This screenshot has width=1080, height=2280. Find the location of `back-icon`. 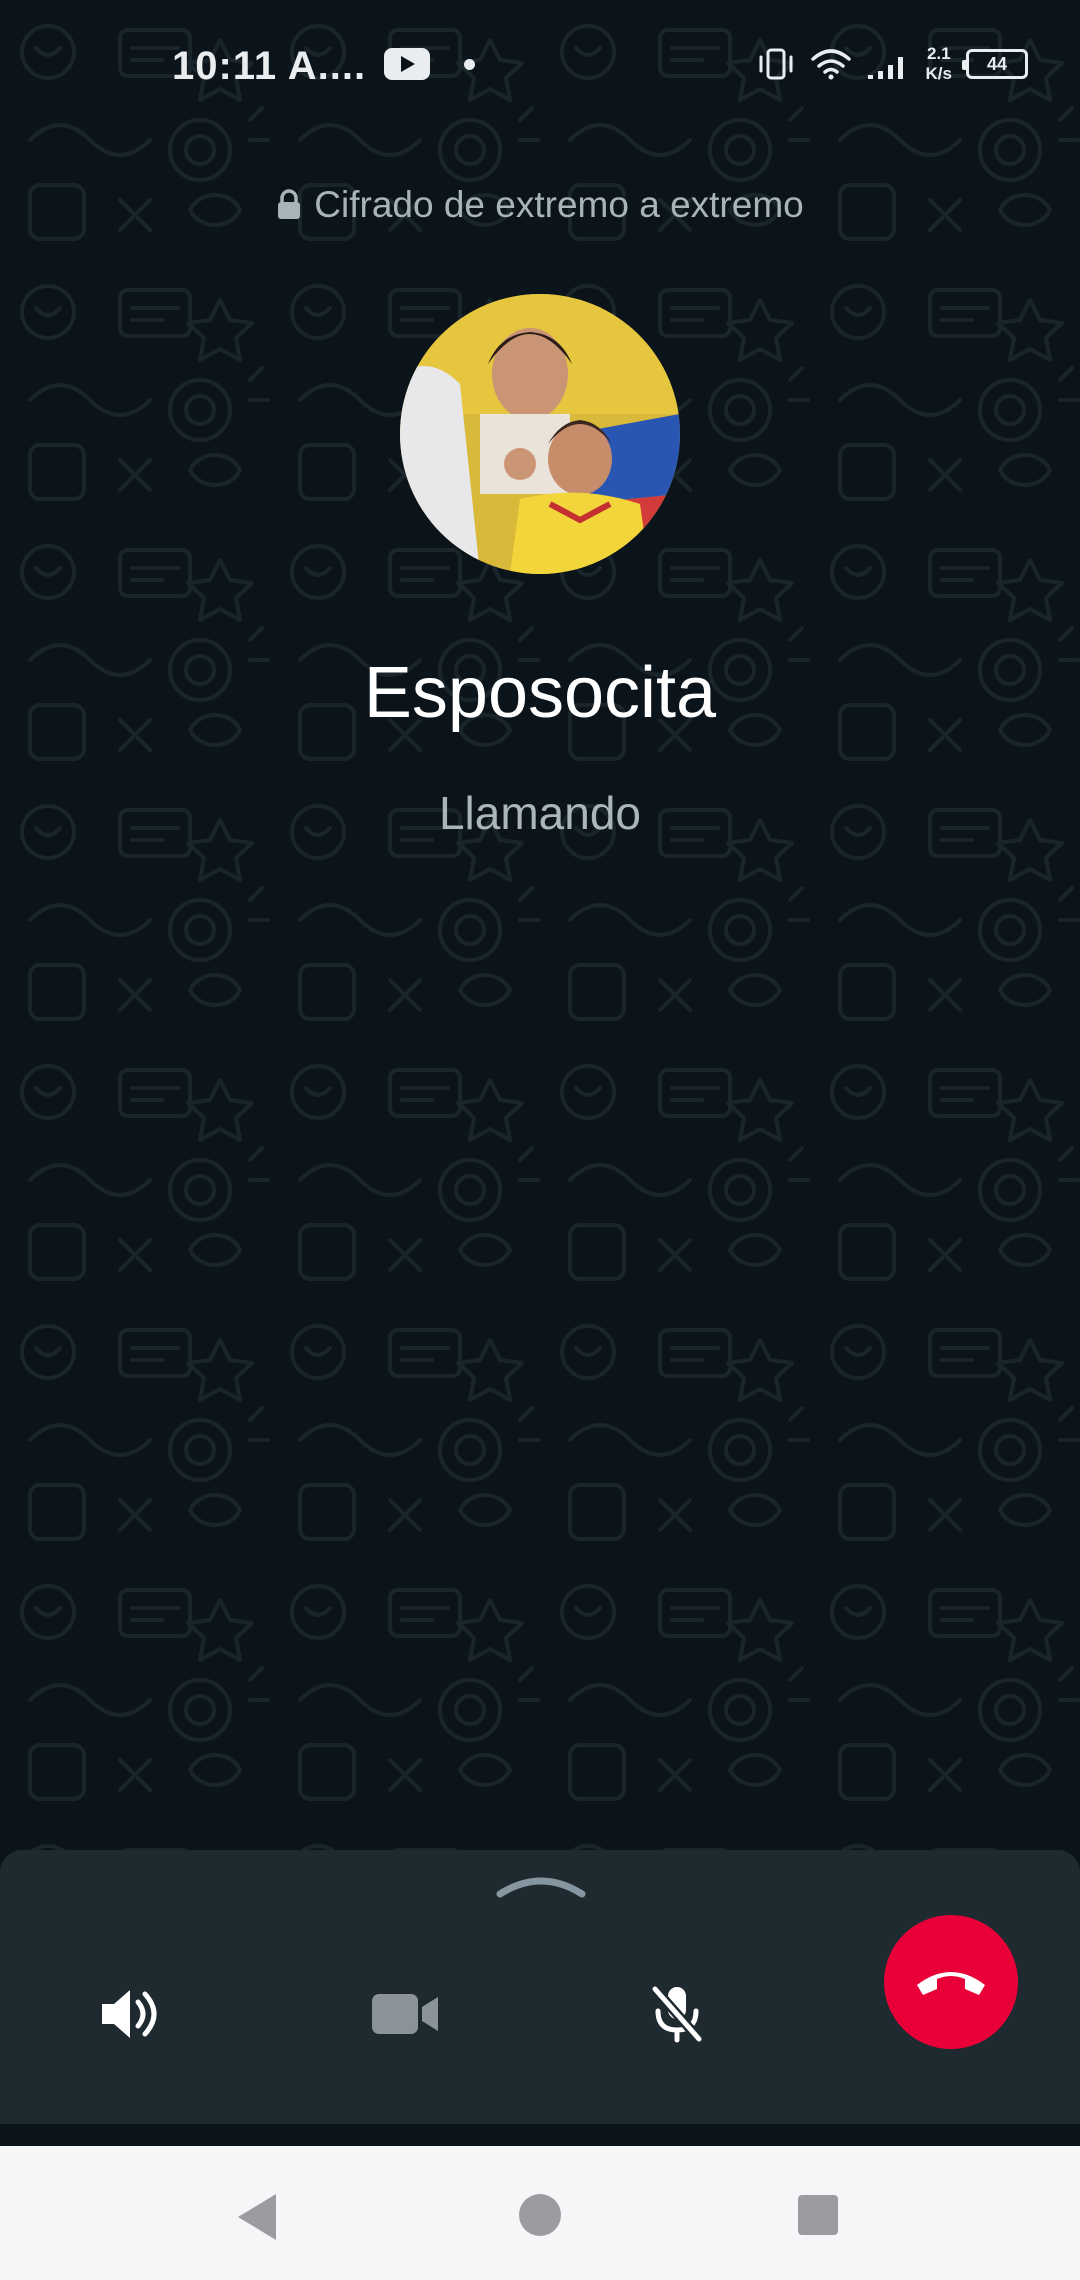

back-icon is located at coordinates (257, 2217).